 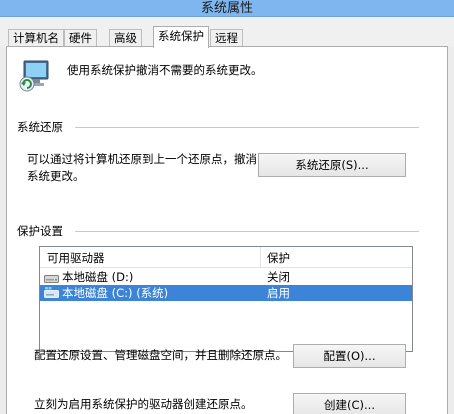 I want to click on drive-name: 本地磁盘 (D:), so click(x=98, y=277).